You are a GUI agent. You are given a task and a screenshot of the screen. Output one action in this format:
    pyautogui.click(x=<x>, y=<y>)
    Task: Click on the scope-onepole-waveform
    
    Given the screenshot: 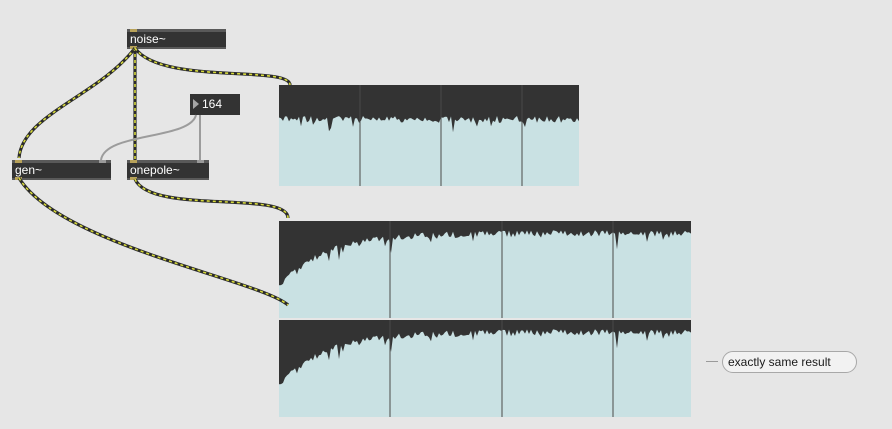 What is the action you would take?
    pyautogui.click(x=485, y=368)
    